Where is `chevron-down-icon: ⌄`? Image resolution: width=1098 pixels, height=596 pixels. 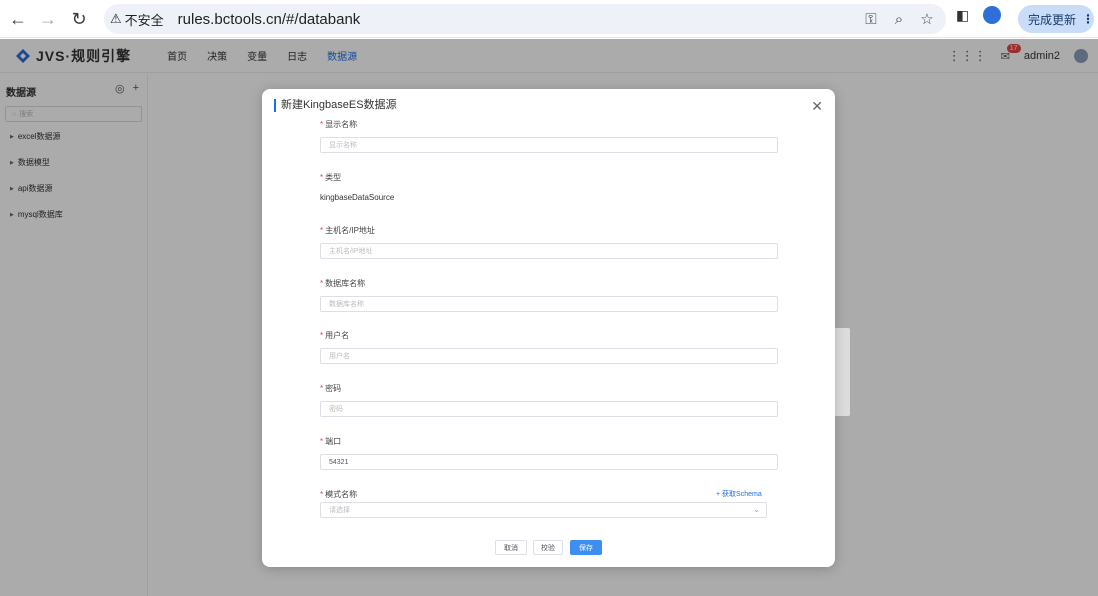
chevron-down-icon: ⌄ is located at coordinates (756, 509).